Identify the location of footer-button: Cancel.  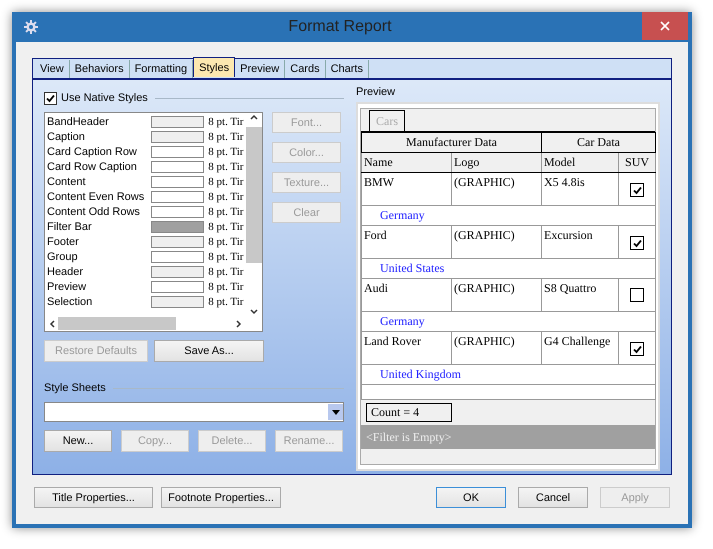
(553, 497).